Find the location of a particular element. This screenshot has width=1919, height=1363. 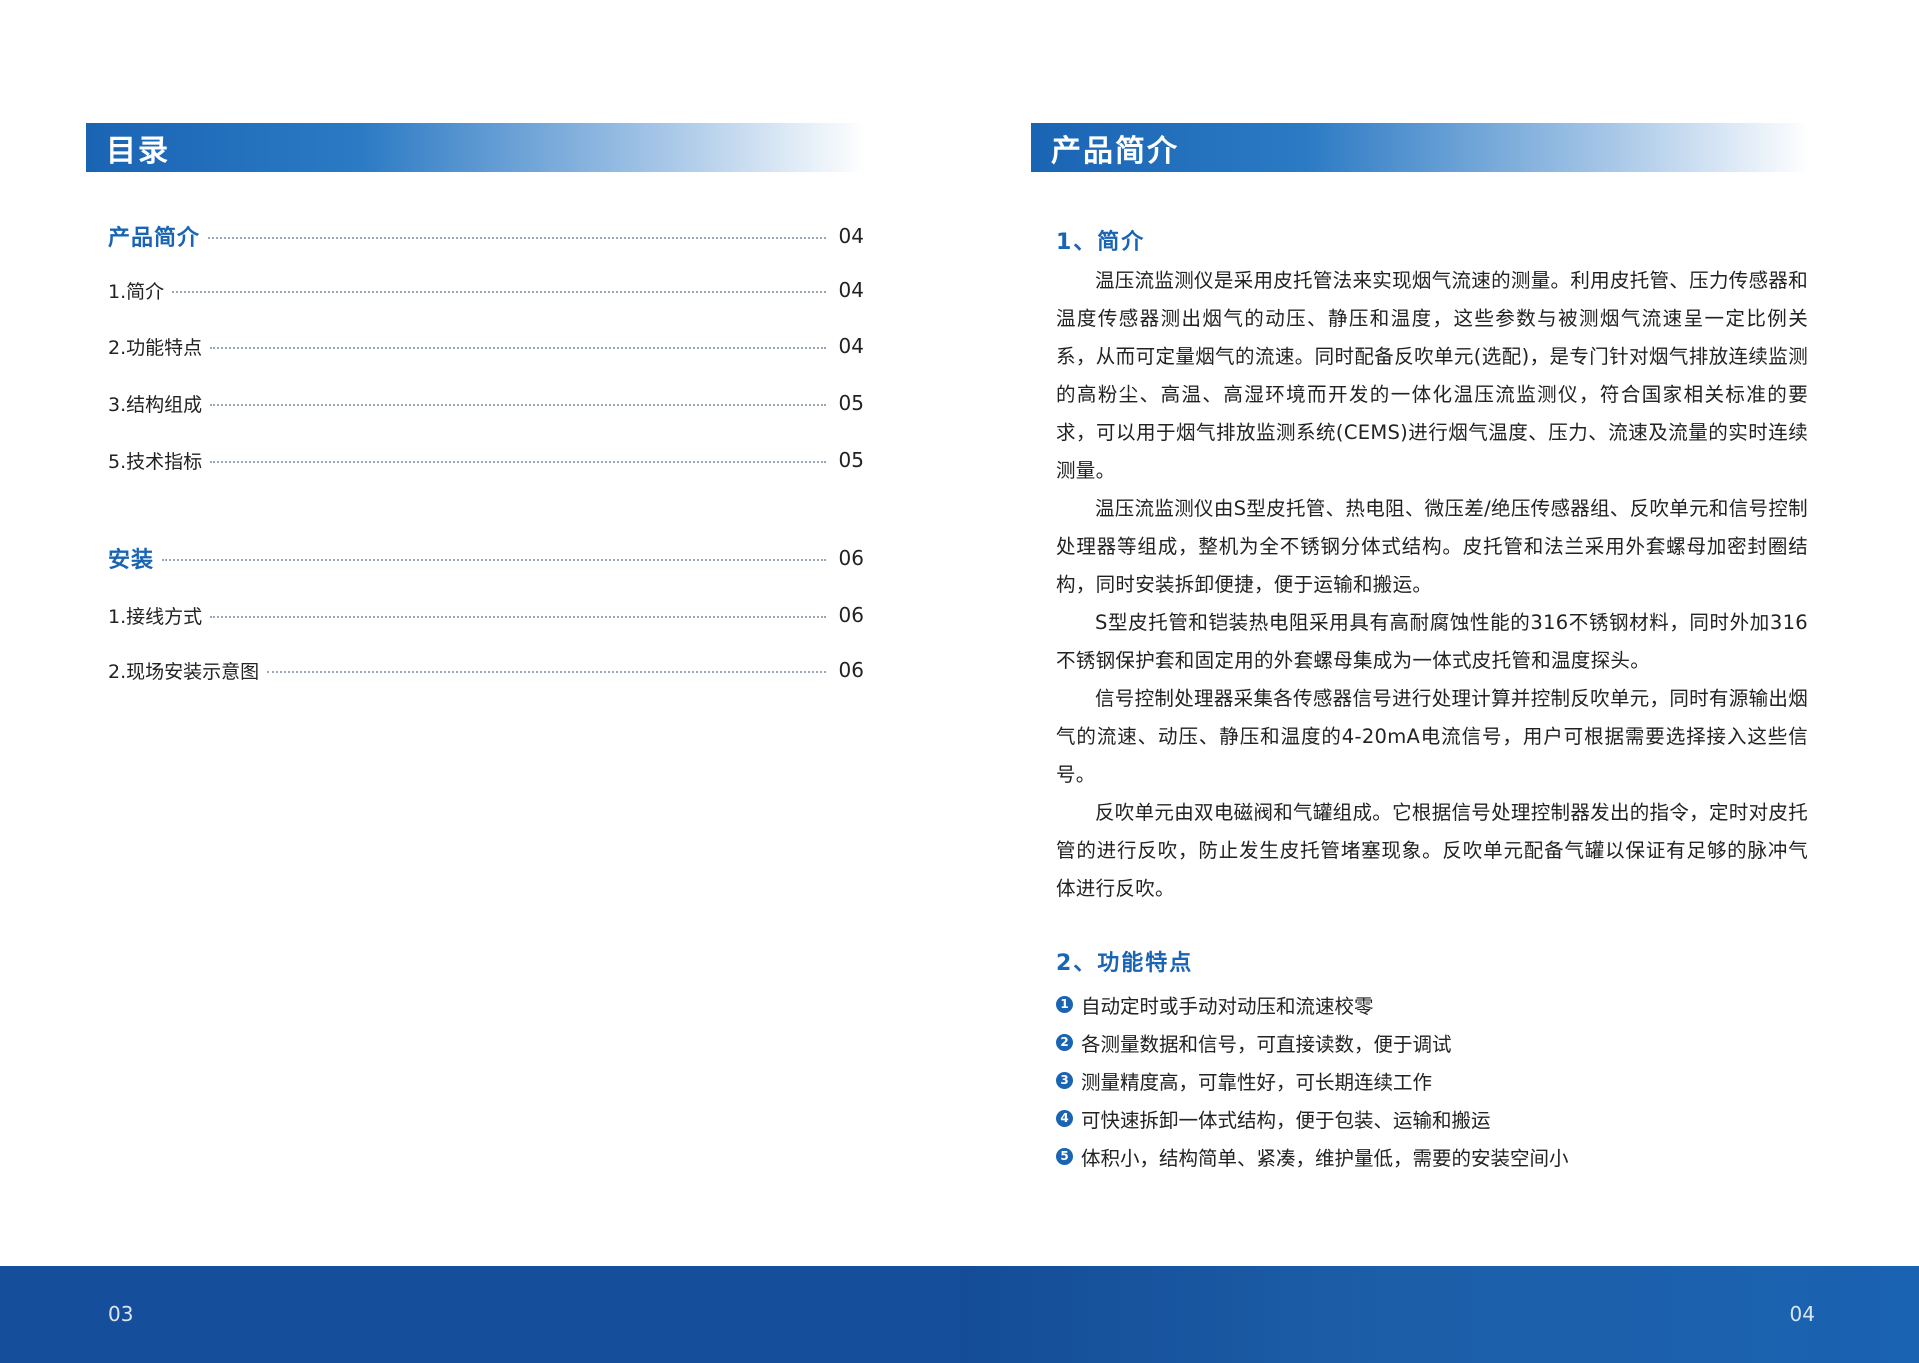

intro-heading: 1、简介 is located at coordinates (1101, 242).